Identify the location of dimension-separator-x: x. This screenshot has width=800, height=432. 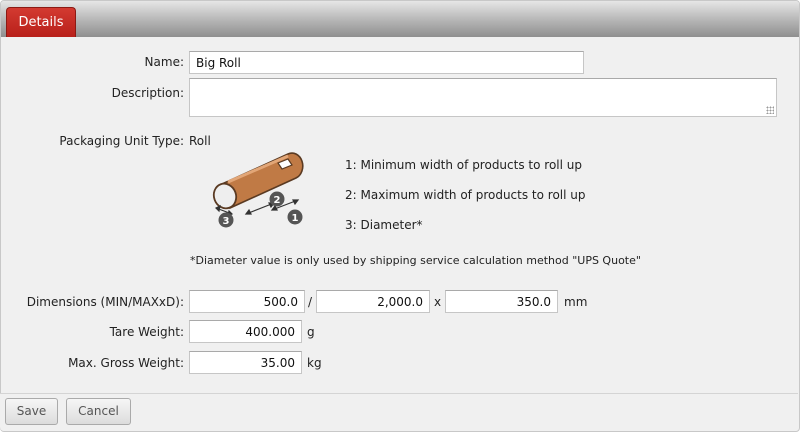
(438, 302).